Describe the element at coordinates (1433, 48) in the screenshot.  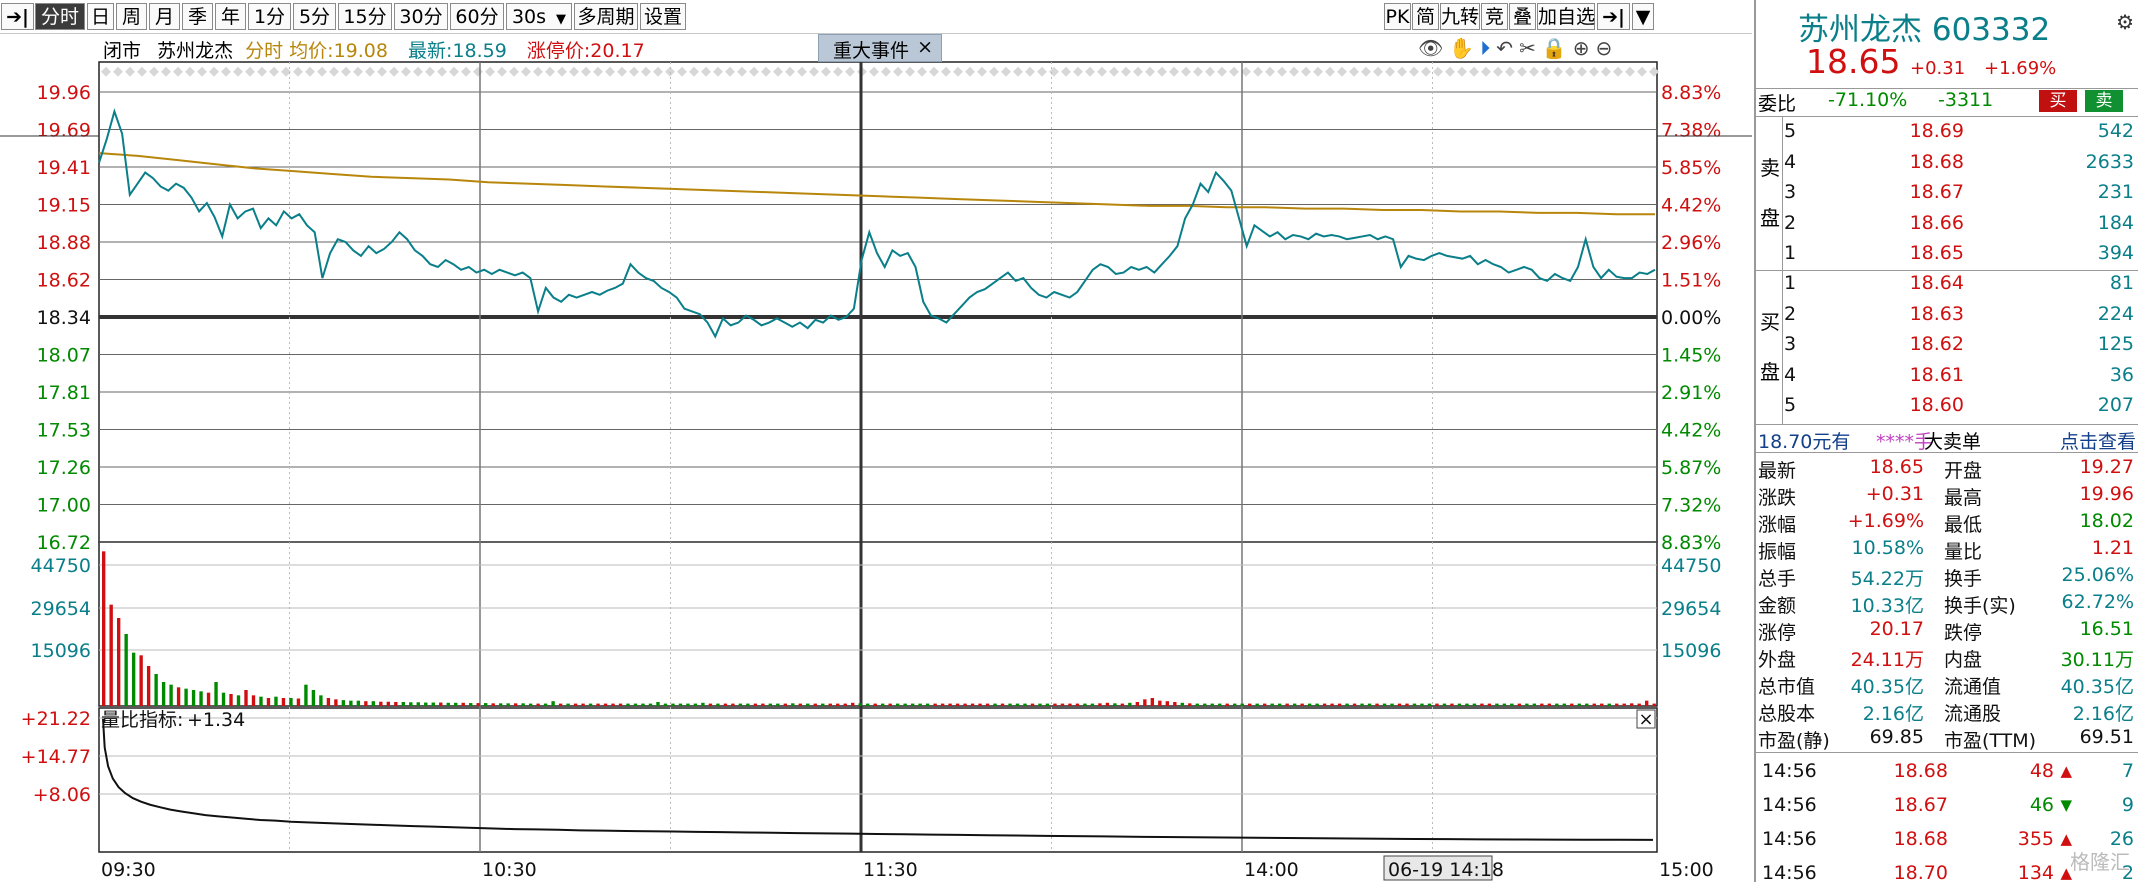
I see `eye-icon: 👁` at that location.